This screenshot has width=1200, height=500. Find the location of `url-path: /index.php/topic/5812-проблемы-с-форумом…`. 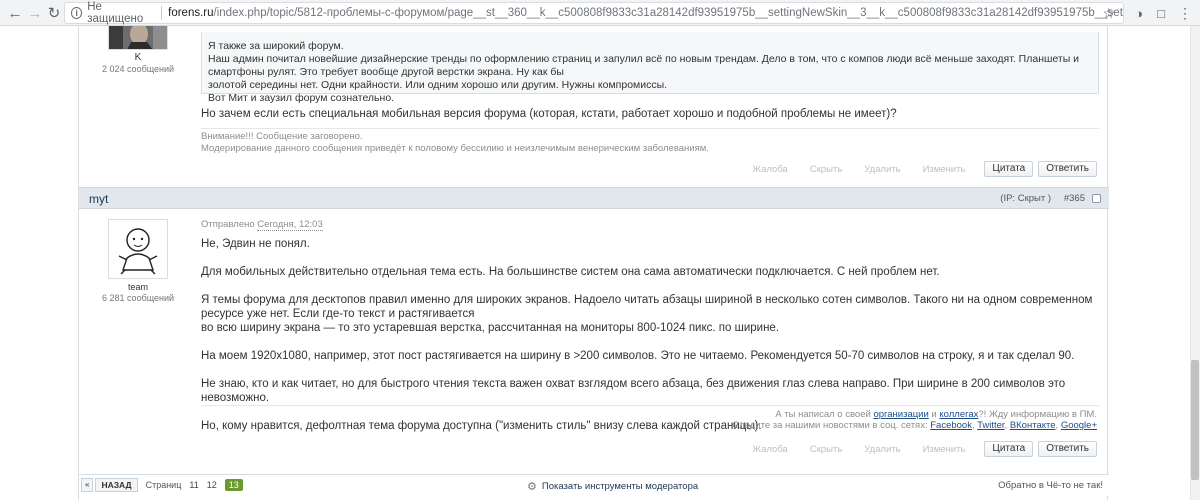

url-path: /index.php/topic/5812-проблемы-с-форумом… is located at coordinates (668, 13).